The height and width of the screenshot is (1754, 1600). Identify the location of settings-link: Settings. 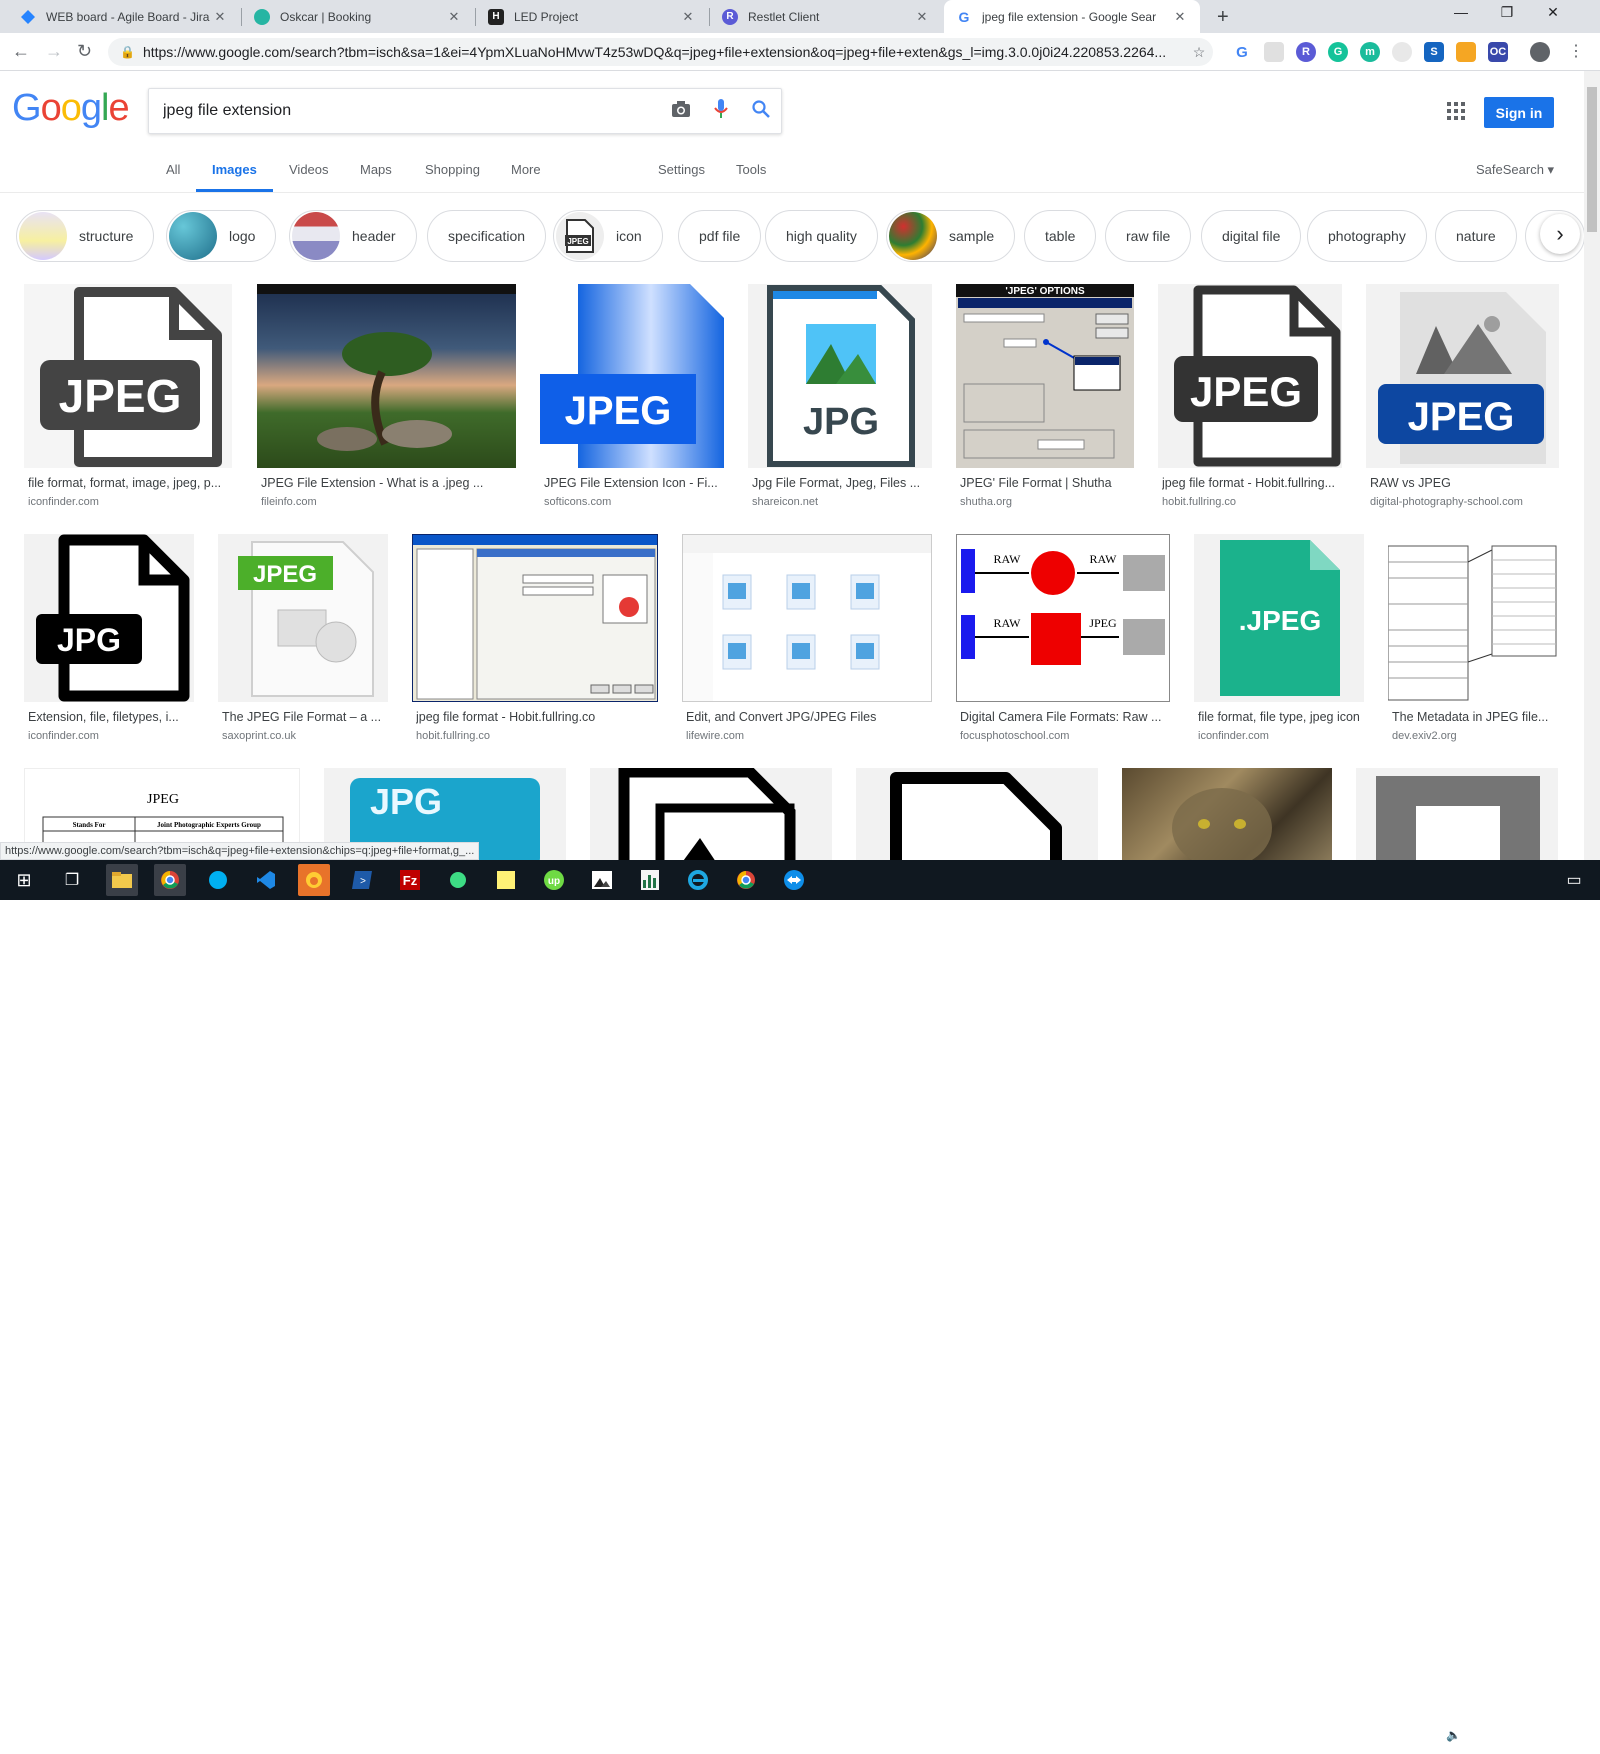
(681, 169).